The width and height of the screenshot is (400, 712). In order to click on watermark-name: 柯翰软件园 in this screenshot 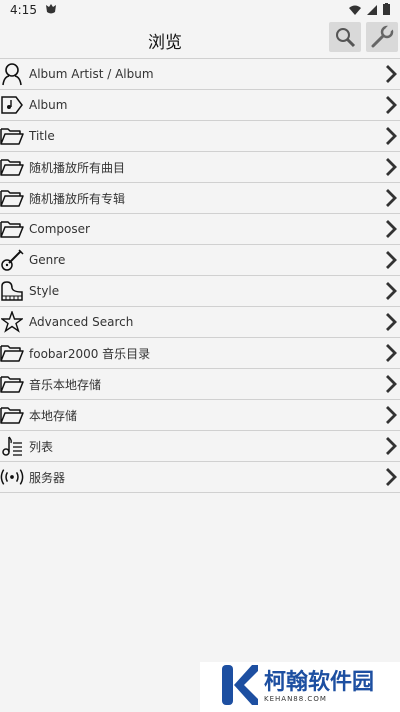, I will do `click(319, 682)`.